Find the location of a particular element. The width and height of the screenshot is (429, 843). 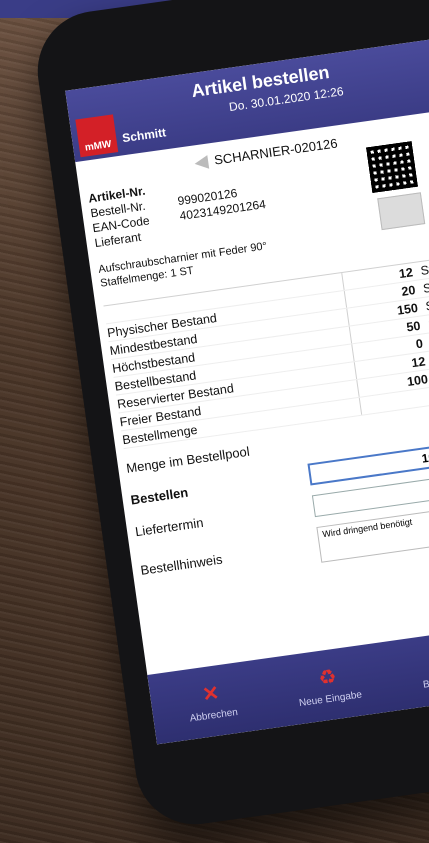

brand-logo: mMW is located at coordinates (97, 136).